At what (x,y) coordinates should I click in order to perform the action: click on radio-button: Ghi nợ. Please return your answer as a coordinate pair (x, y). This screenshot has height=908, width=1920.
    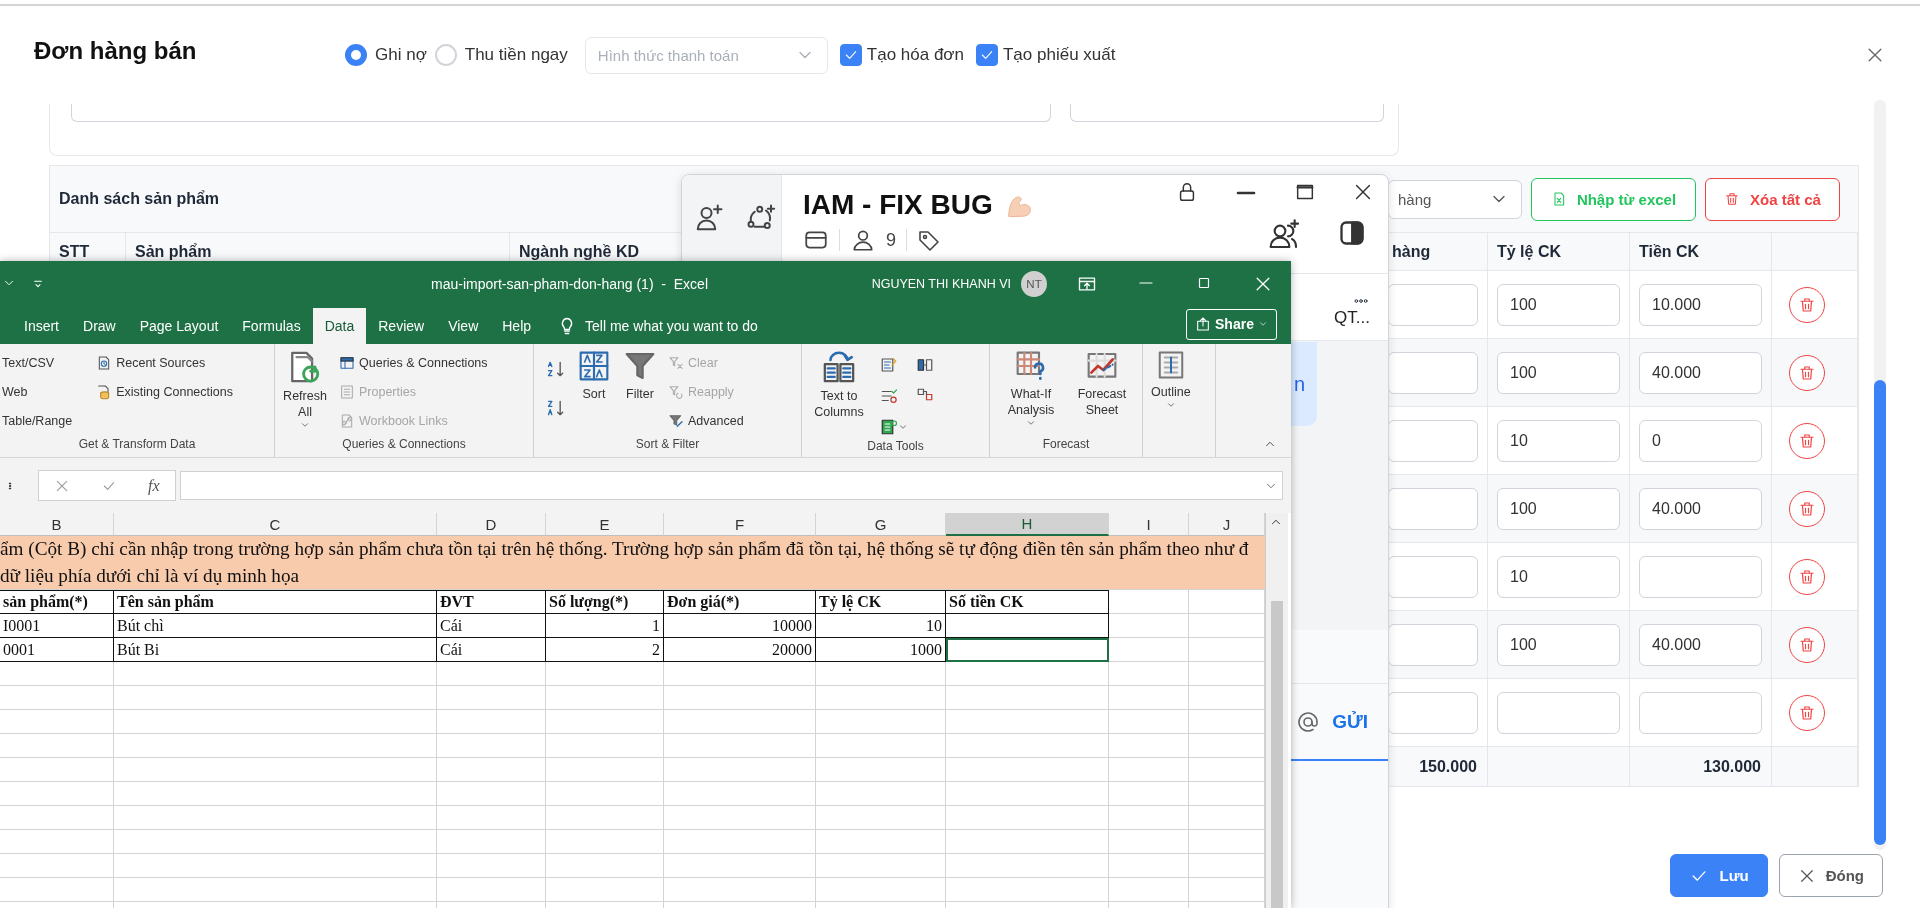
    Looking at the image, I should click on (386, 55).